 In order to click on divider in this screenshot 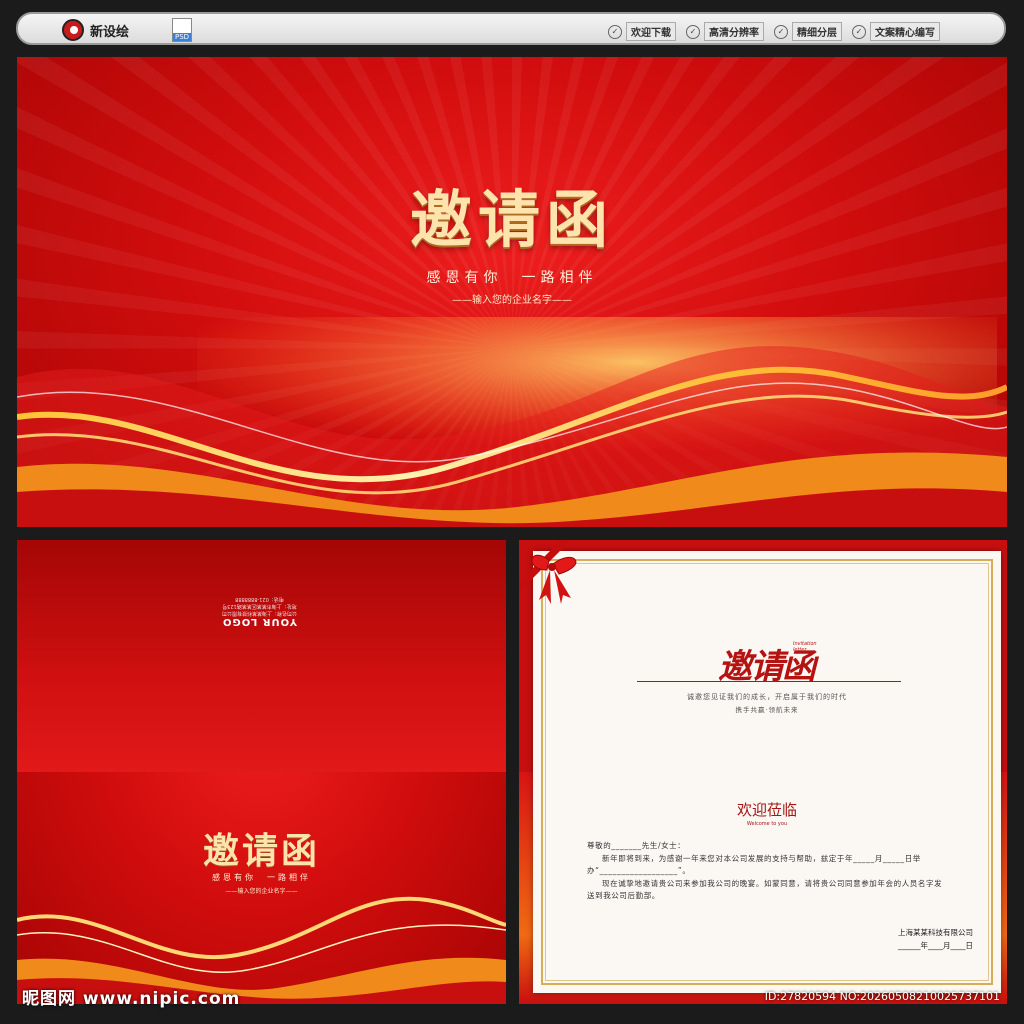, I will do `click(769, 681)`.